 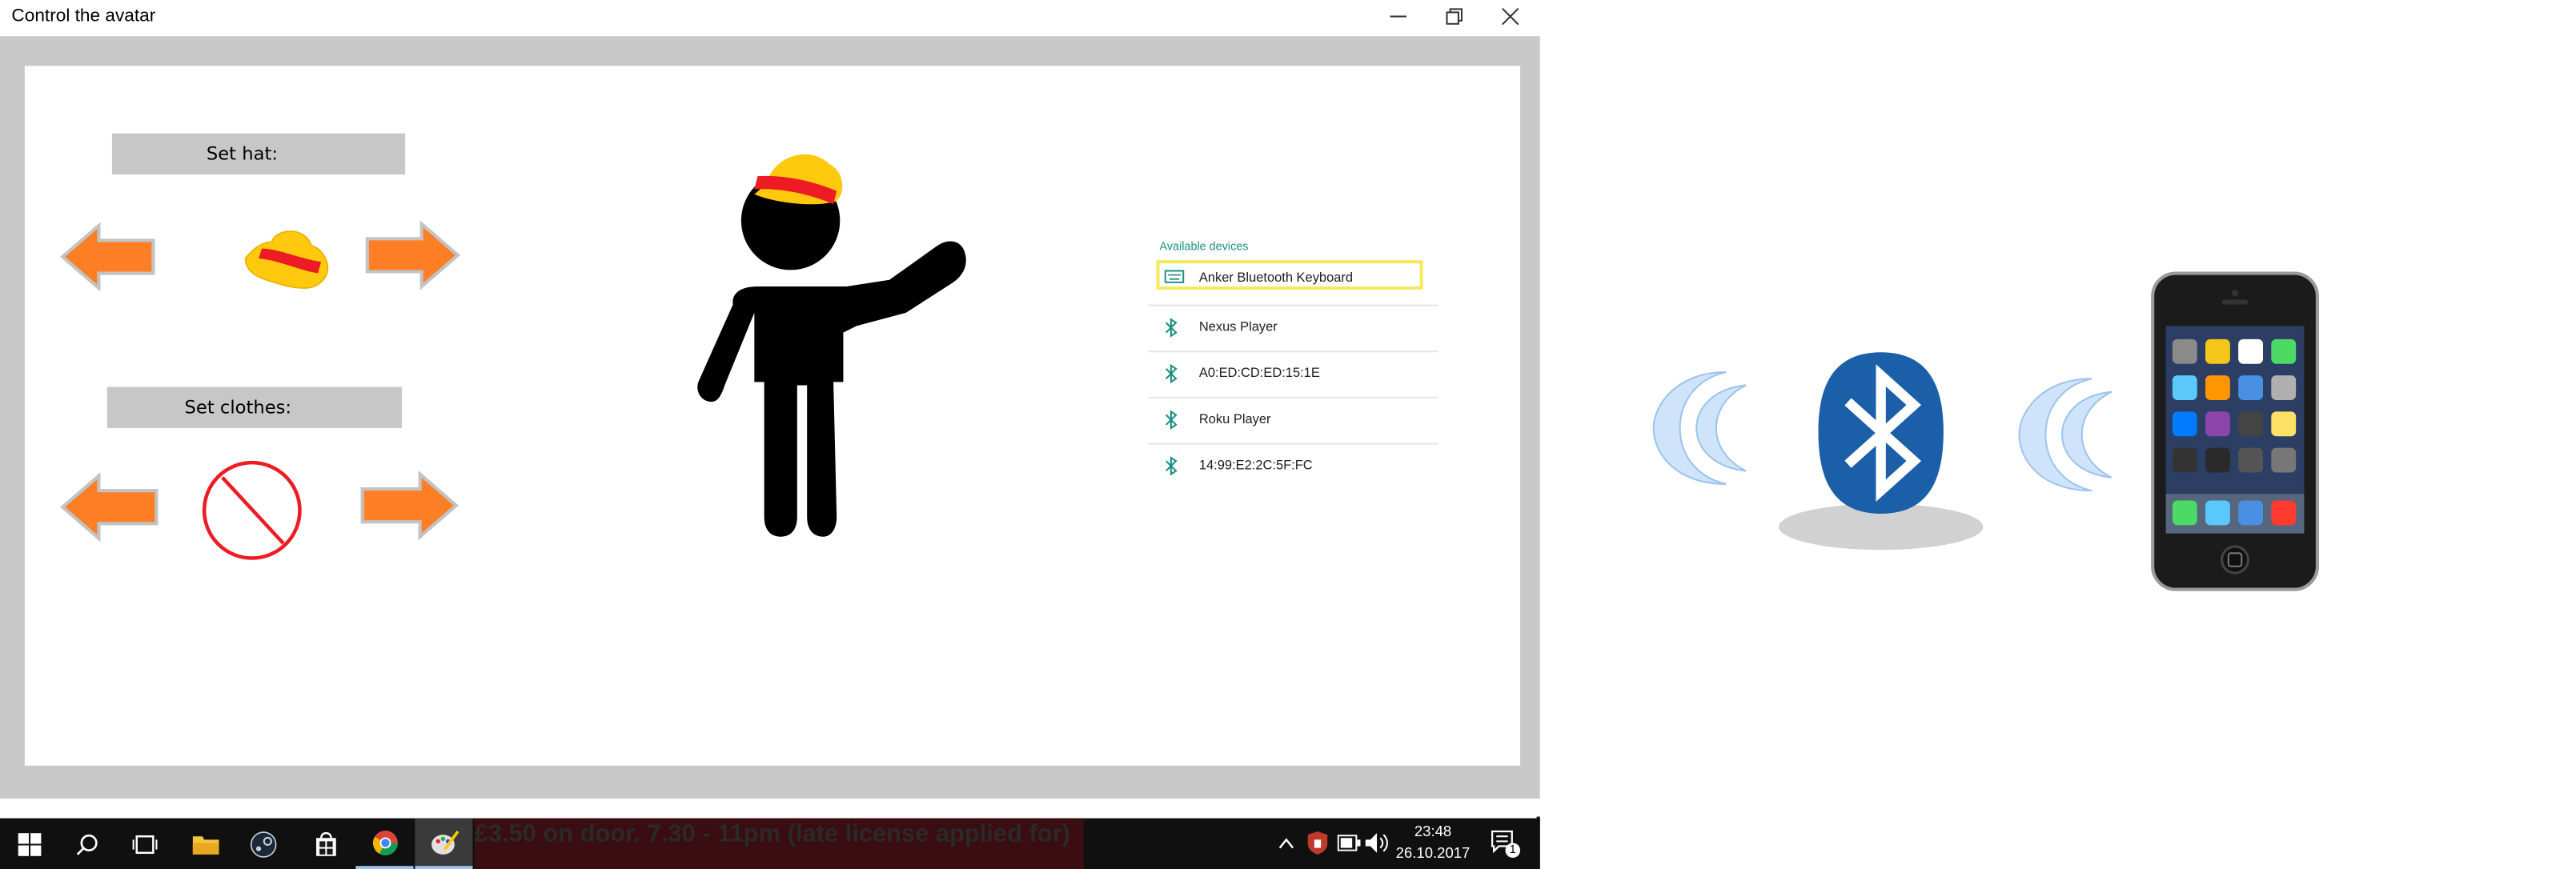 I want to click on store-icon, so click(x=325, y=843).